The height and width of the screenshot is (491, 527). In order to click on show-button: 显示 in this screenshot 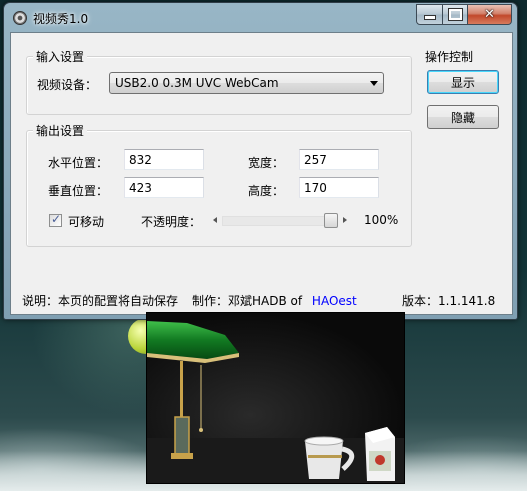, I will do `click(463, 82)`.